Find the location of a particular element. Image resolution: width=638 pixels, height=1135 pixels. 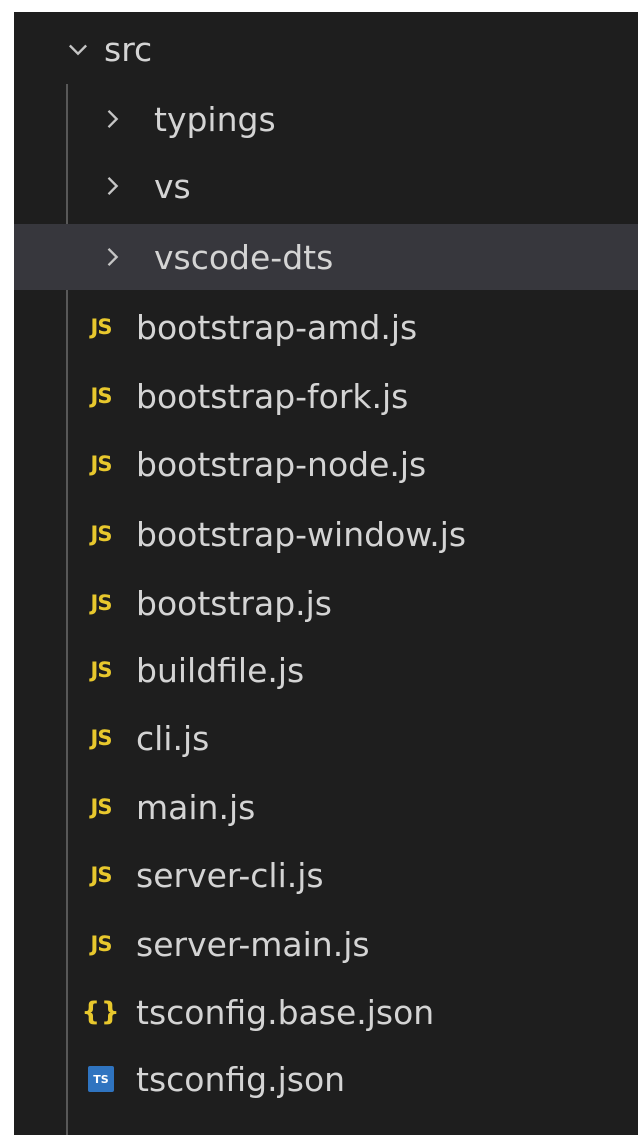

file-item-bootstrap: JS bootstrap.js is located at coordinates (326, 603).